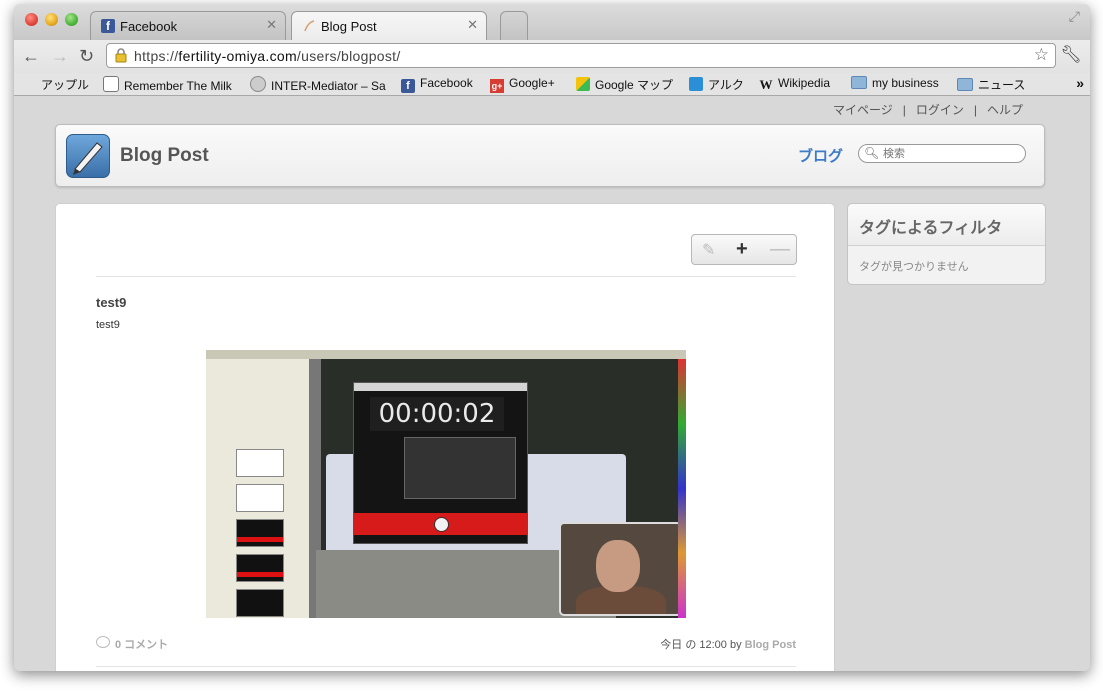  What do you see at coordinates (437, 414) in the screenshot?
I see `image-timer: 00:00:02` at bounding box center [437, 414].